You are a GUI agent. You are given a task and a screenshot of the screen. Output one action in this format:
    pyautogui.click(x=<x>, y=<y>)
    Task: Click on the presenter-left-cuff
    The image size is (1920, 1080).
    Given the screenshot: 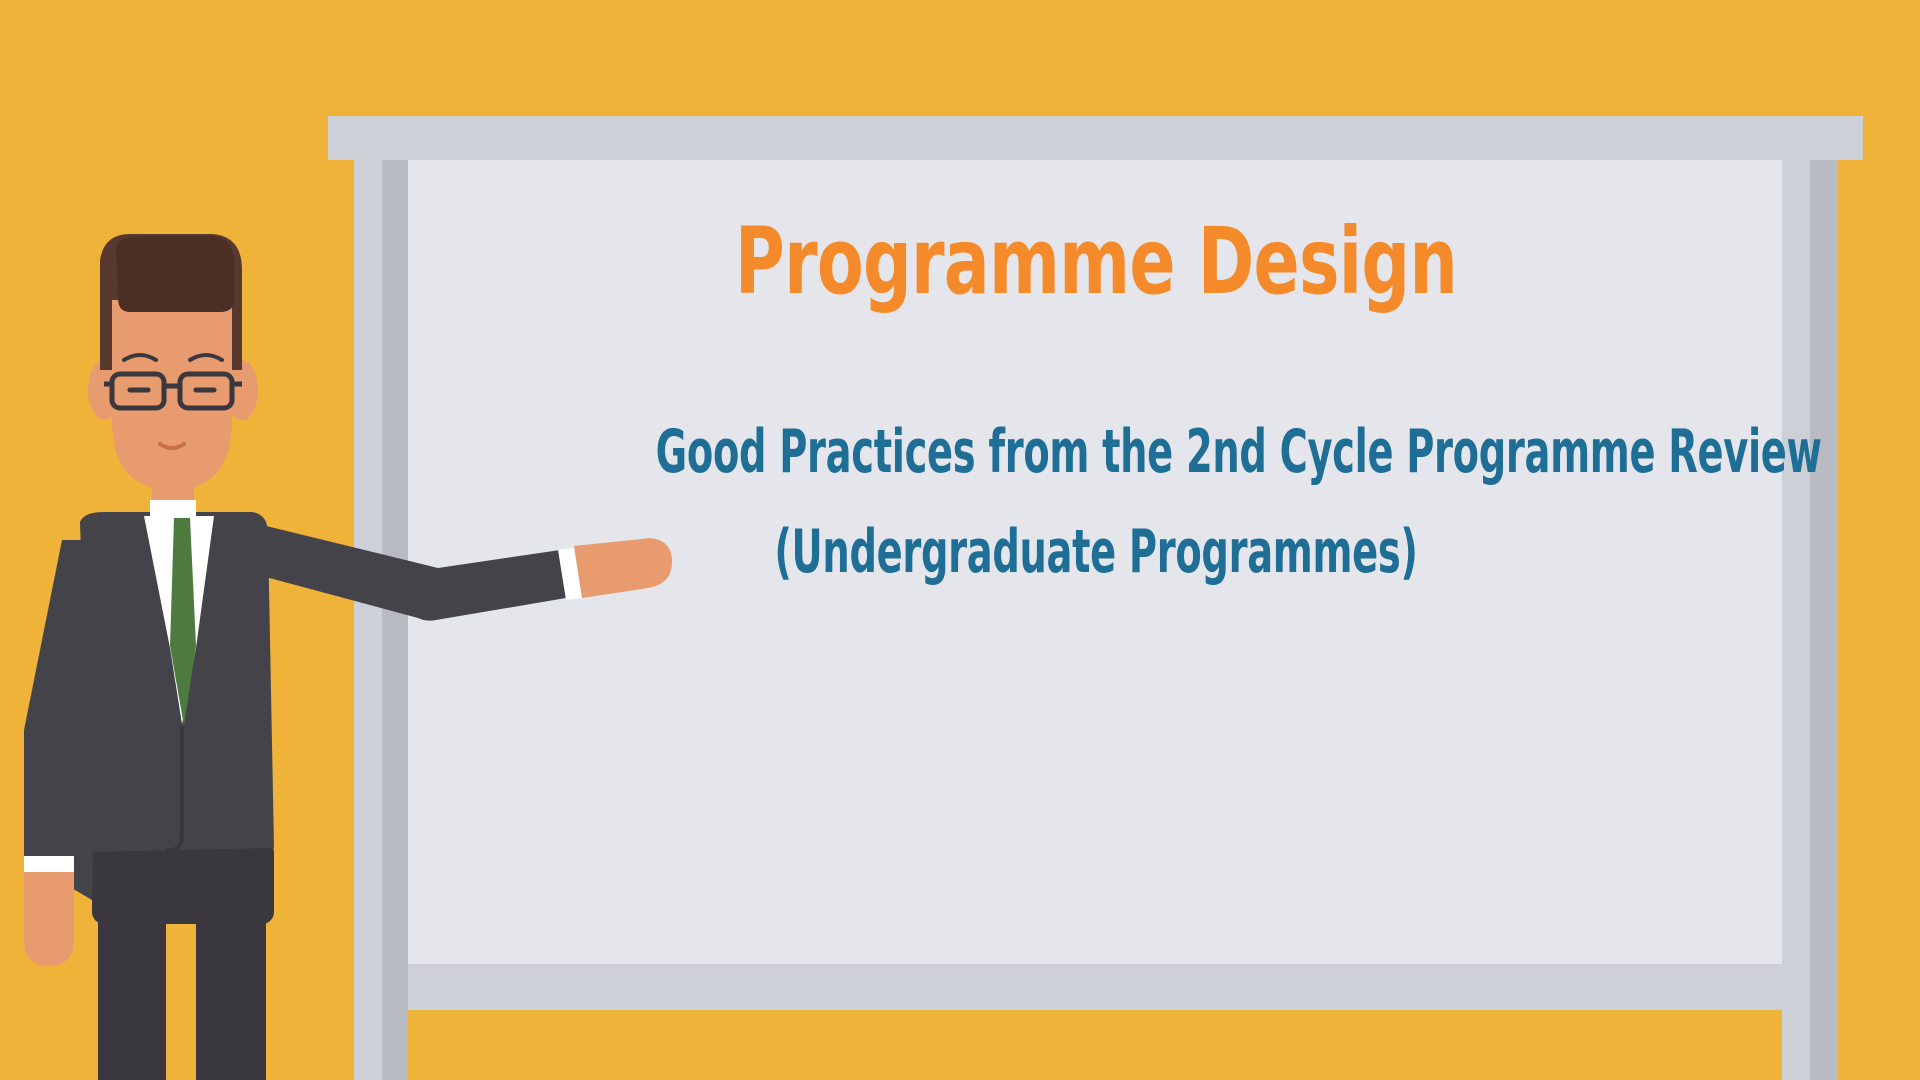 What is the action you would take?
    pyautogui.click(x=49, y=864)
    